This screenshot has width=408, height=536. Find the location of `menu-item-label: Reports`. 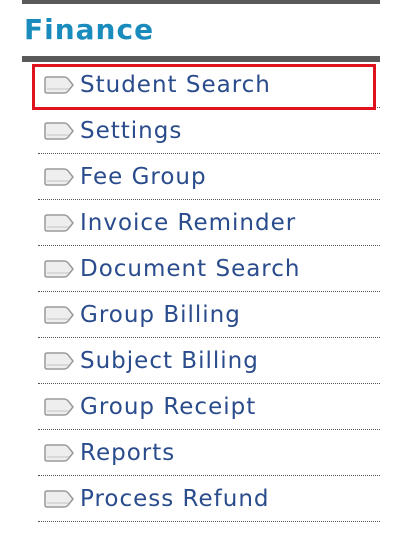

menu-item-label: Reports is located at coordinates (128, 452).